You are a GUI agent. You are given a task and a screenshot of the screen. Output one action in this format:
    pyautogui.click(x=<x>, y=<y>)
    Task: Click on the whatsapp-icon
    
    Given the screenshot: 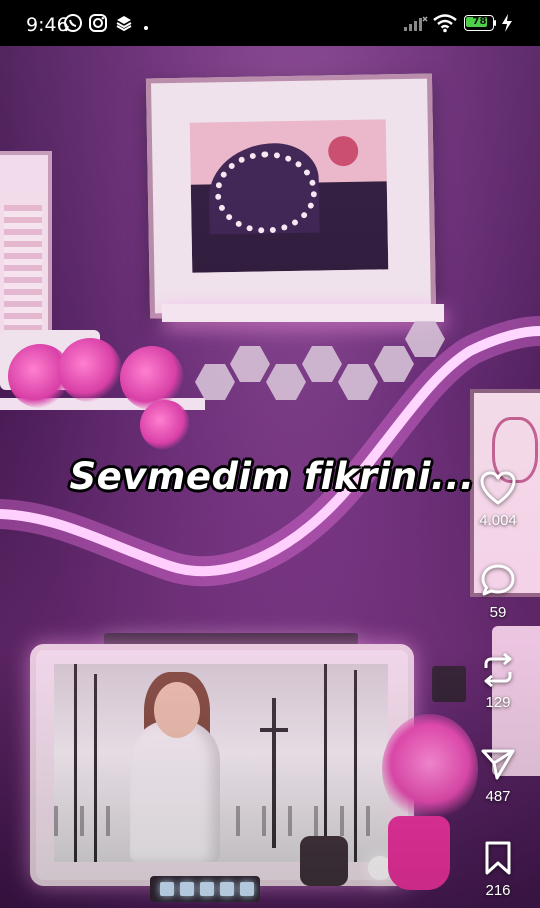 What is the action you would take?
    pyautogui.click(x=73, y=23)
    